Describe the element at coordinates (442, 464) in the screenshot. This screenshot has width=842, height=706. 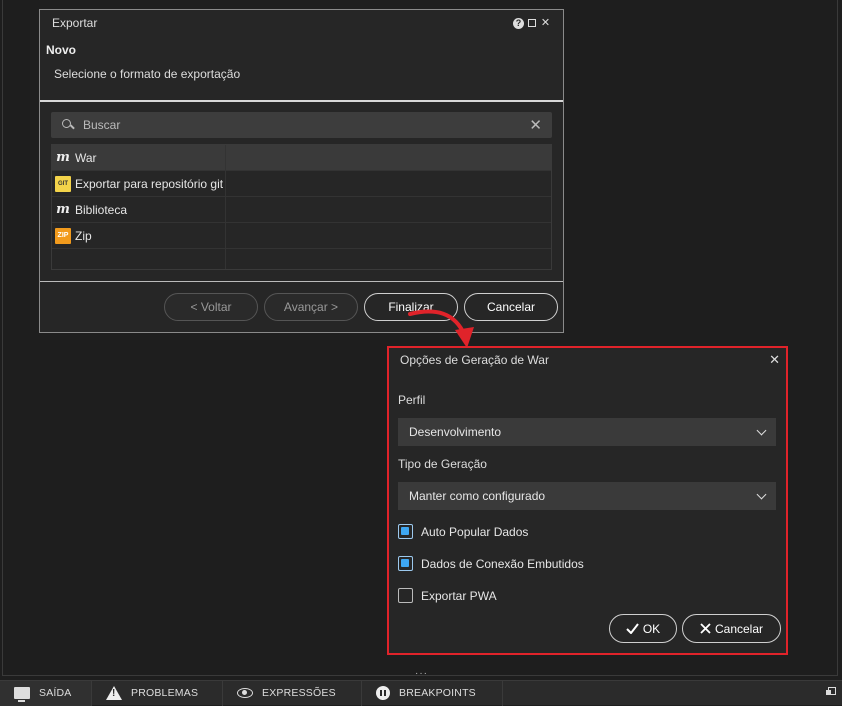
I see `tipo-geracao-label: Tipo de Geração` at that location.